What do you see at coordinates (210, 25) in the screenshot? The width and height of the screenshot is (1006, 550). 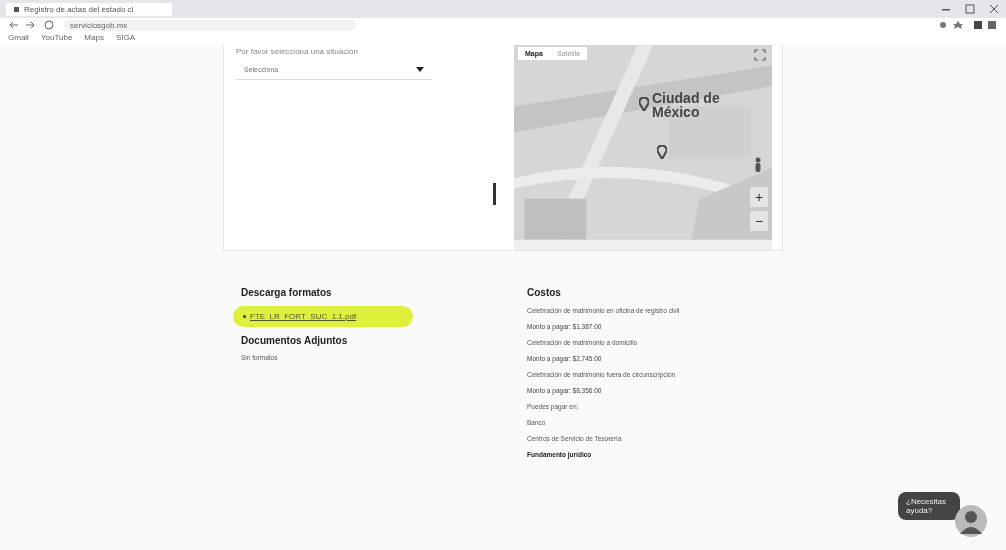 I see `address-field: serviciosgob.mx` at bounding box center [210, 25].